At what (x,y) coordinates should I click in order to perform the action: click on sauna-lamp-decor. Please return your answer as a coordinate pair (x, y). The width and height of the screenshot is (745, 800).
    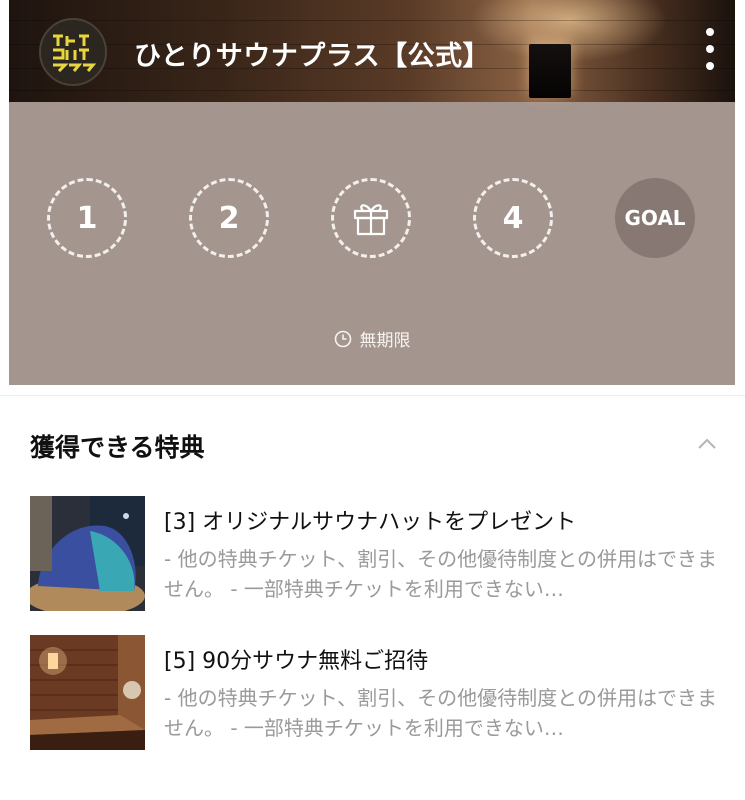
    Looking at the image, I should click on (550, 71).